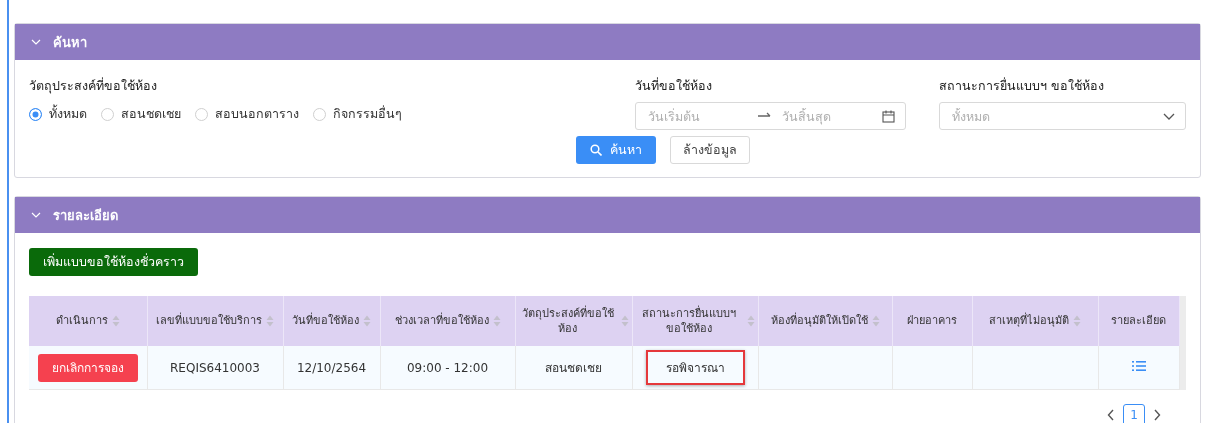  What do you see at coordinates (357, 114) in the screenshot?
I see `radio-option: กิจกรรมอื่นๆ` at bounding box center [357, 114].